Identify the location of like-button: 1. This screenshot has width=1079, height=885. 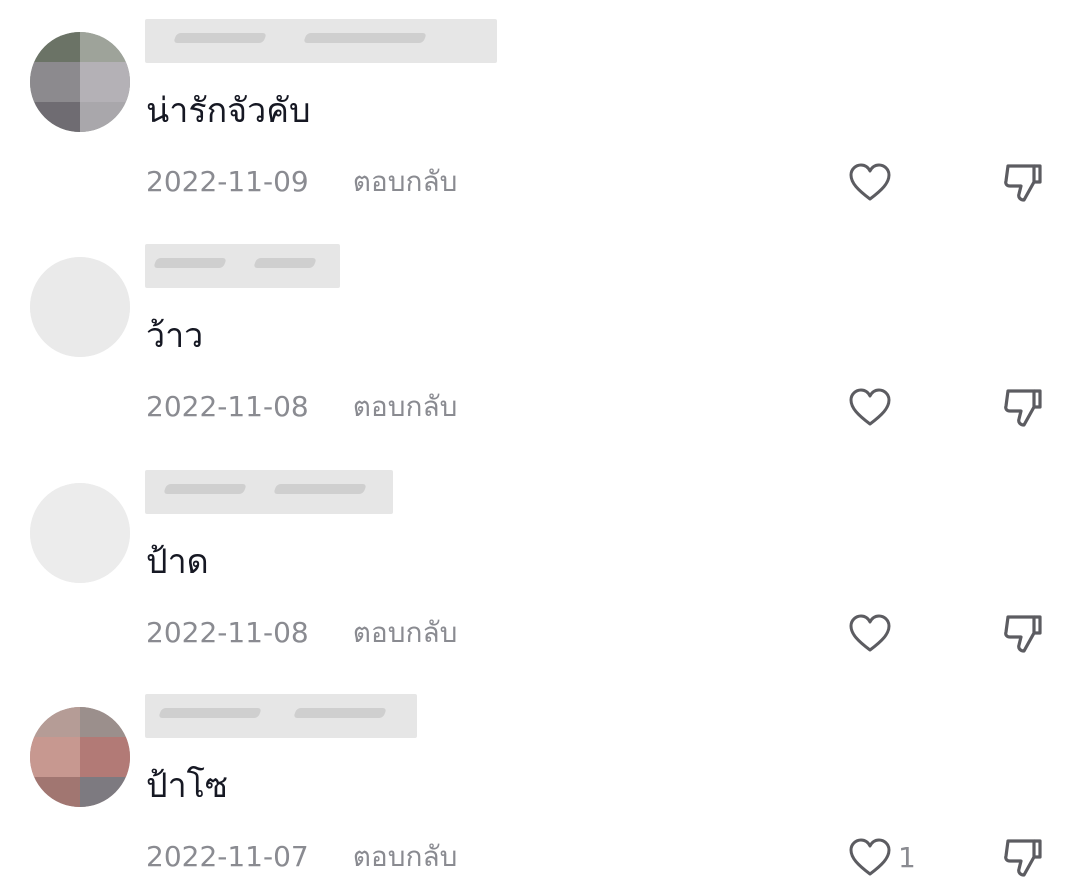
(882, 857).